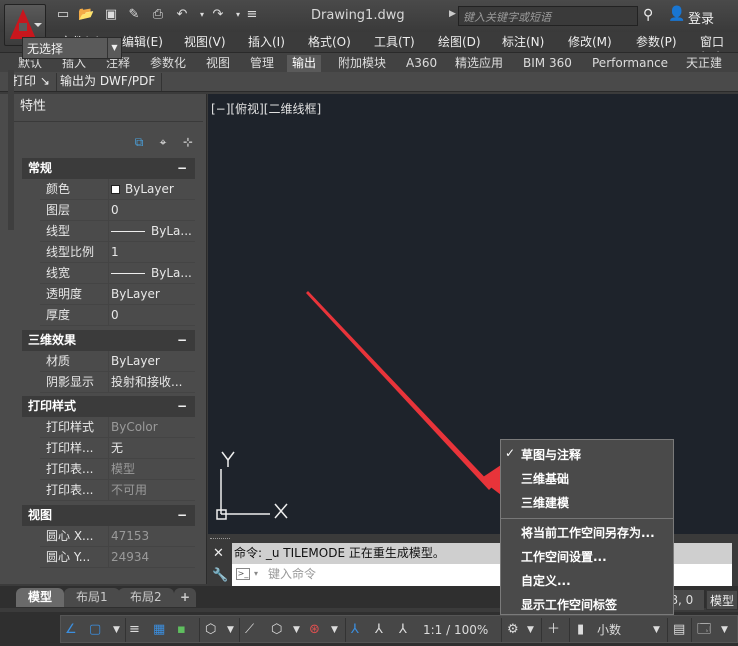 This screenshot has width=738, height=646. Describe the element at coordinates (648, 15) in the screenshot. I see `binoculars-icon: ⚲` at that location.